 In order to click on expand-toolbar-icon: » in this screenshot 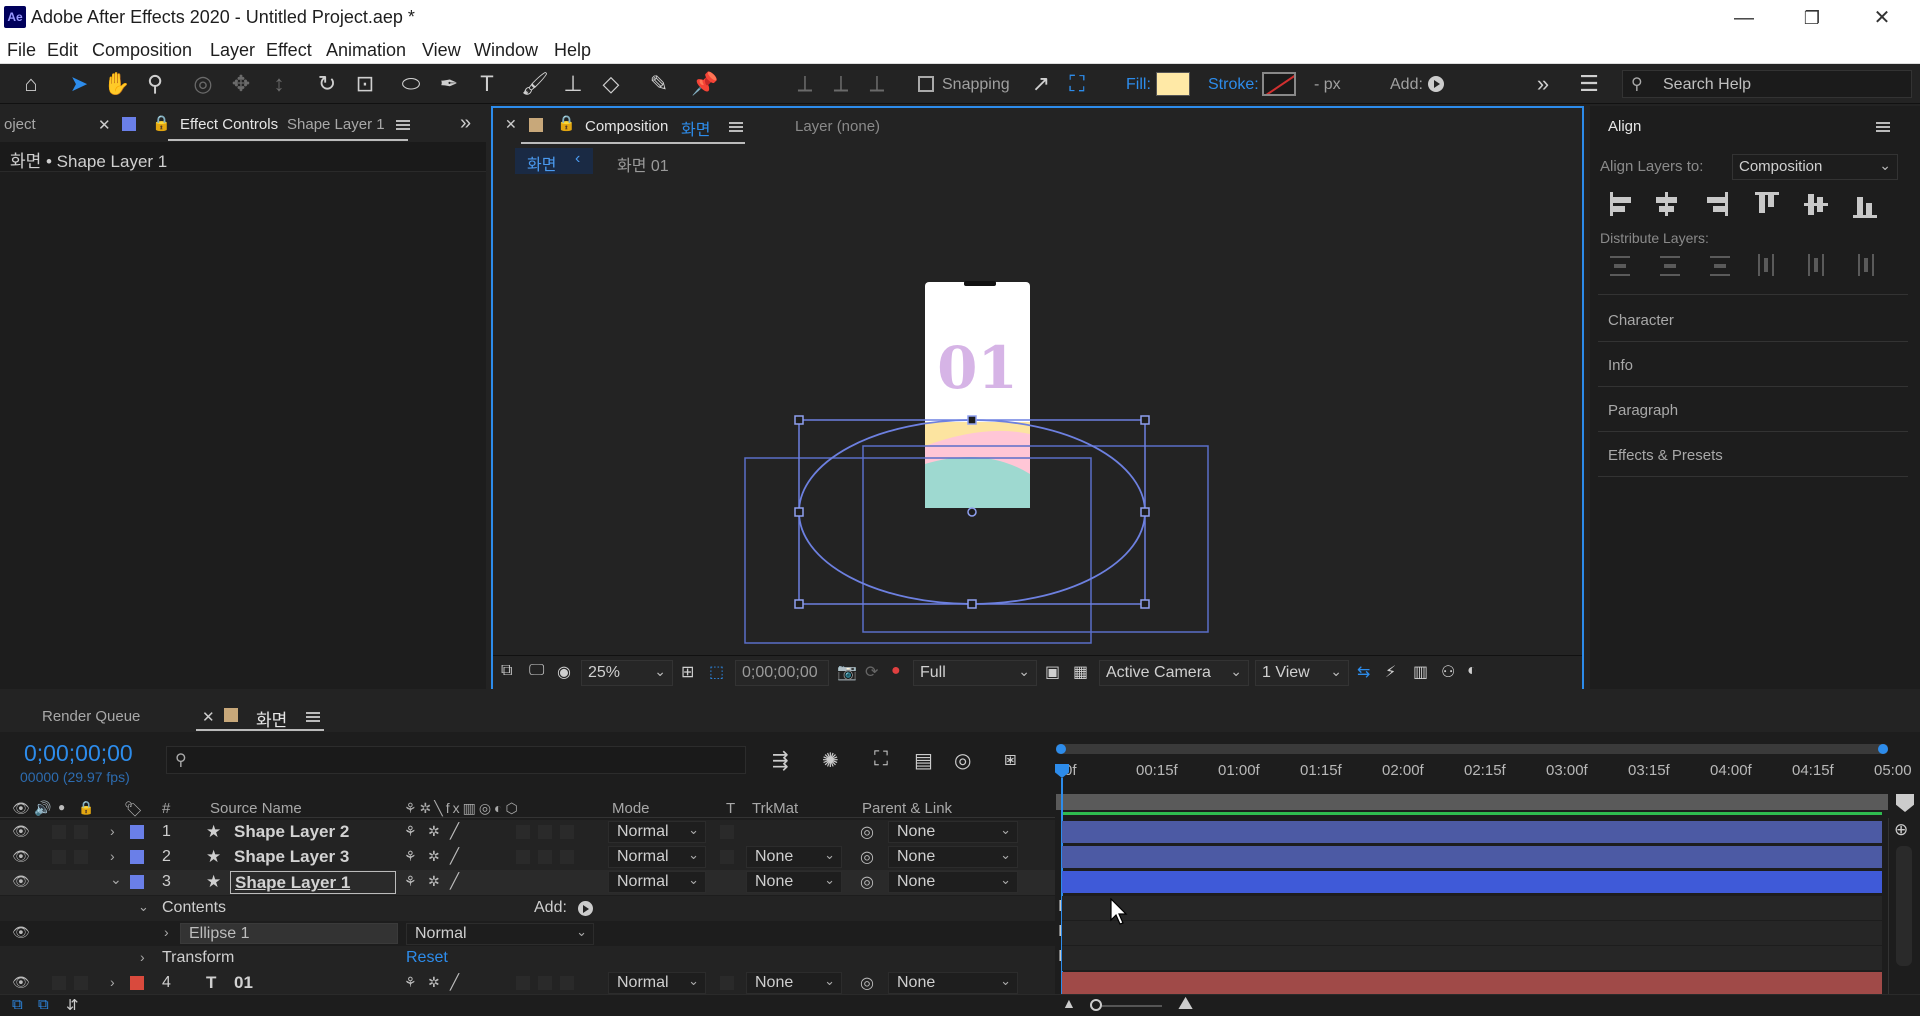, I will do `click(1543, 84)`.